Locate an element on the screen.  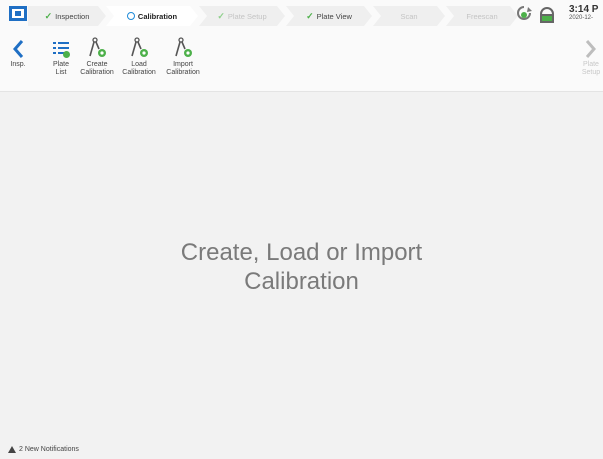
tab-label: Freescan is located at coordinates (482, 16).